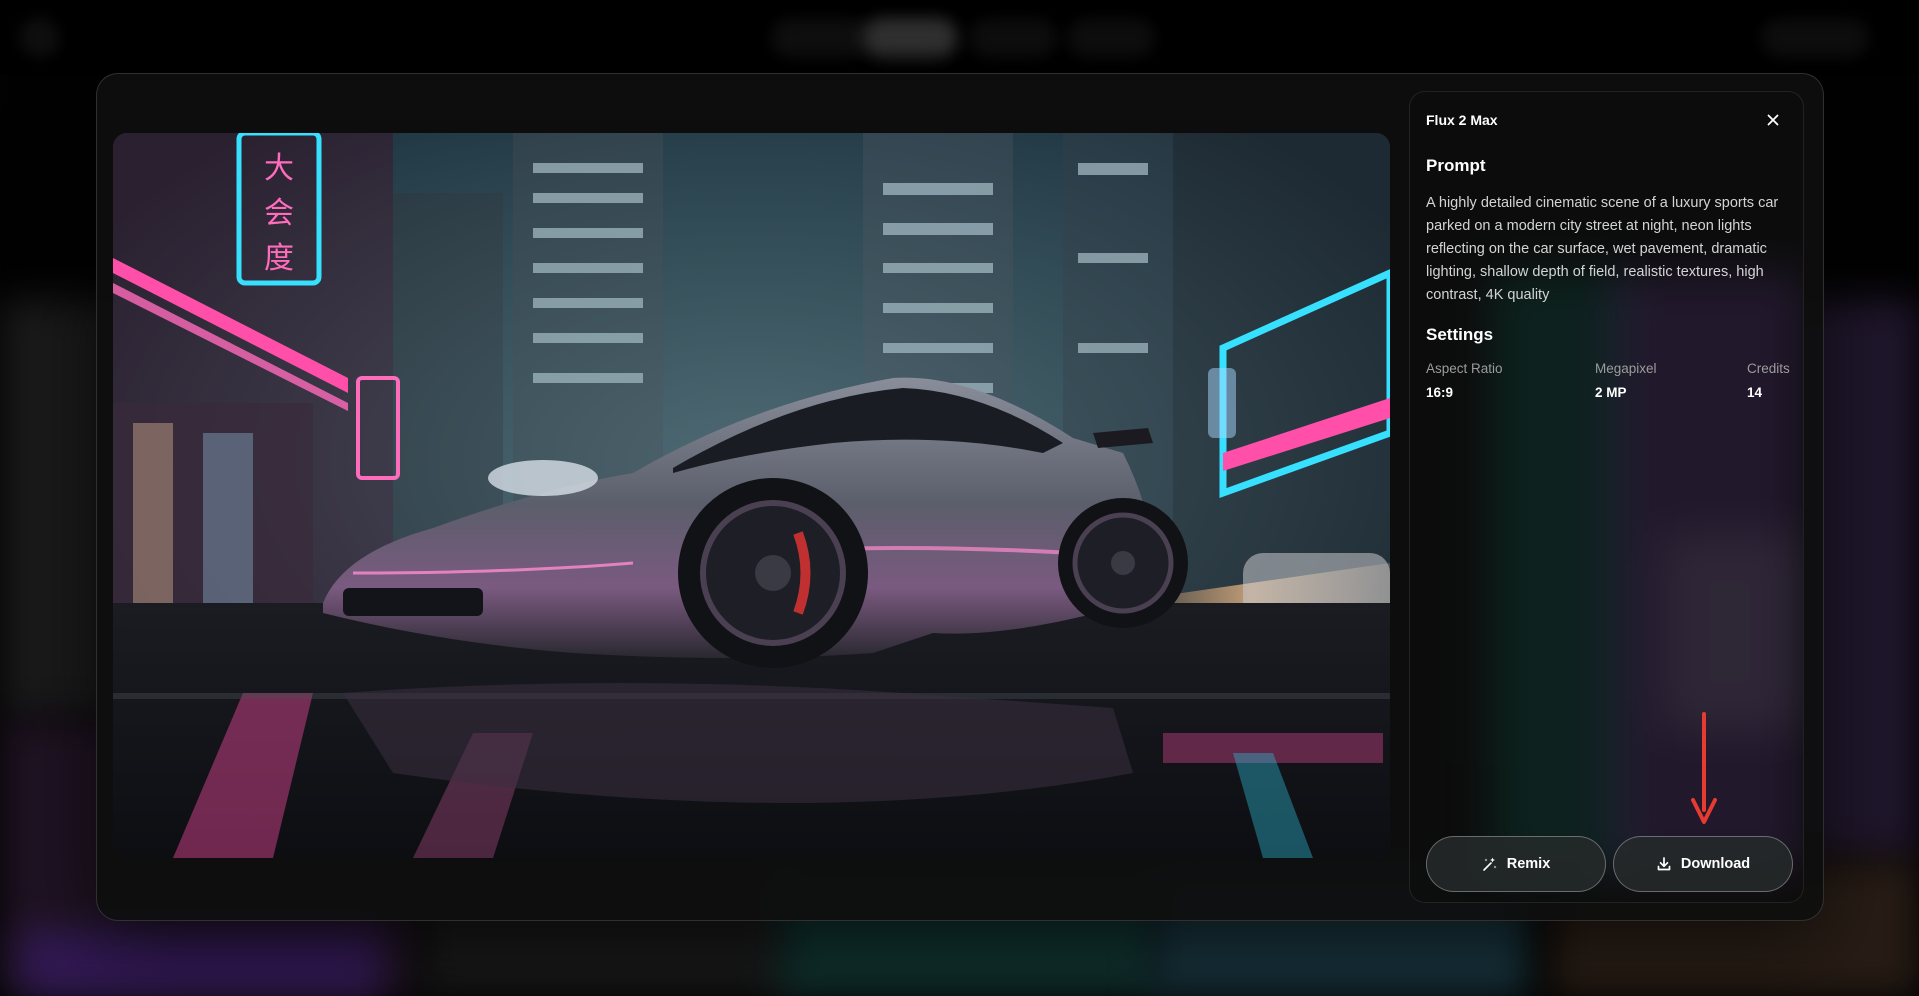  What do you see at coordinates (1755, 392) in the screenshot?
I see `setting-value: 14` at bounding box center [1755, 392].